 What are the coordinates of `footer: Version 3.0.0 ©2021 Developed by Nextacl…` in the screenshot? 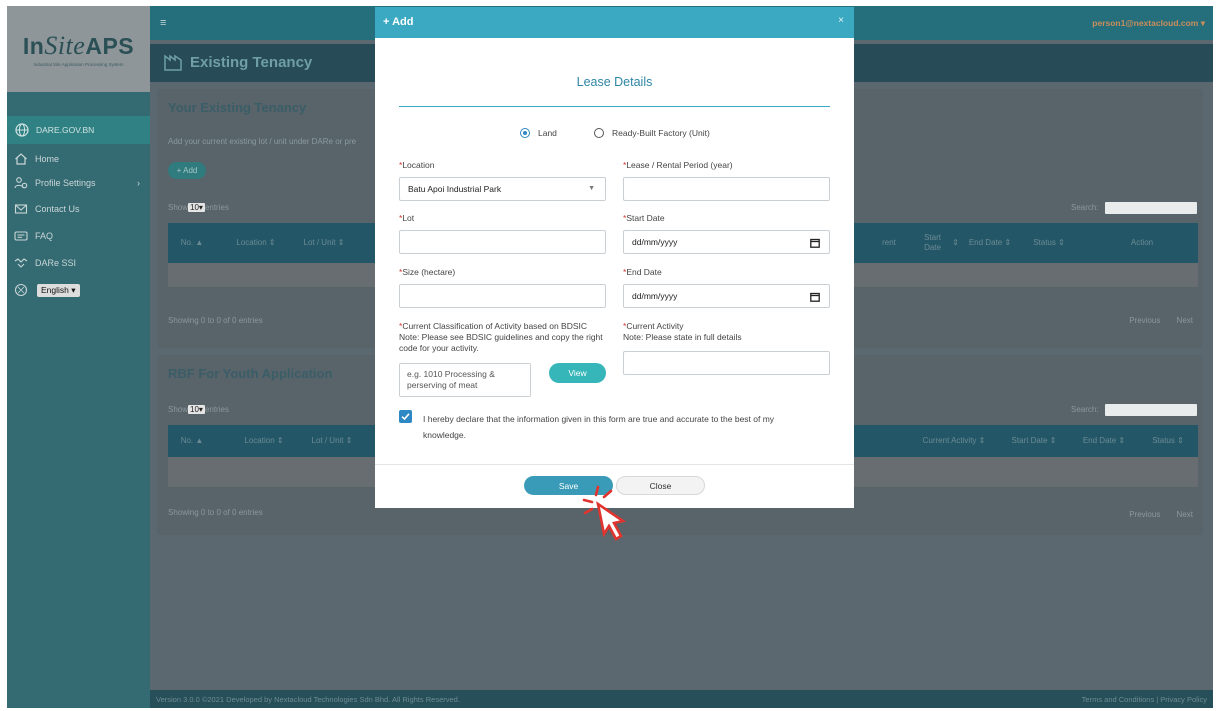 It's located at (681, 699).